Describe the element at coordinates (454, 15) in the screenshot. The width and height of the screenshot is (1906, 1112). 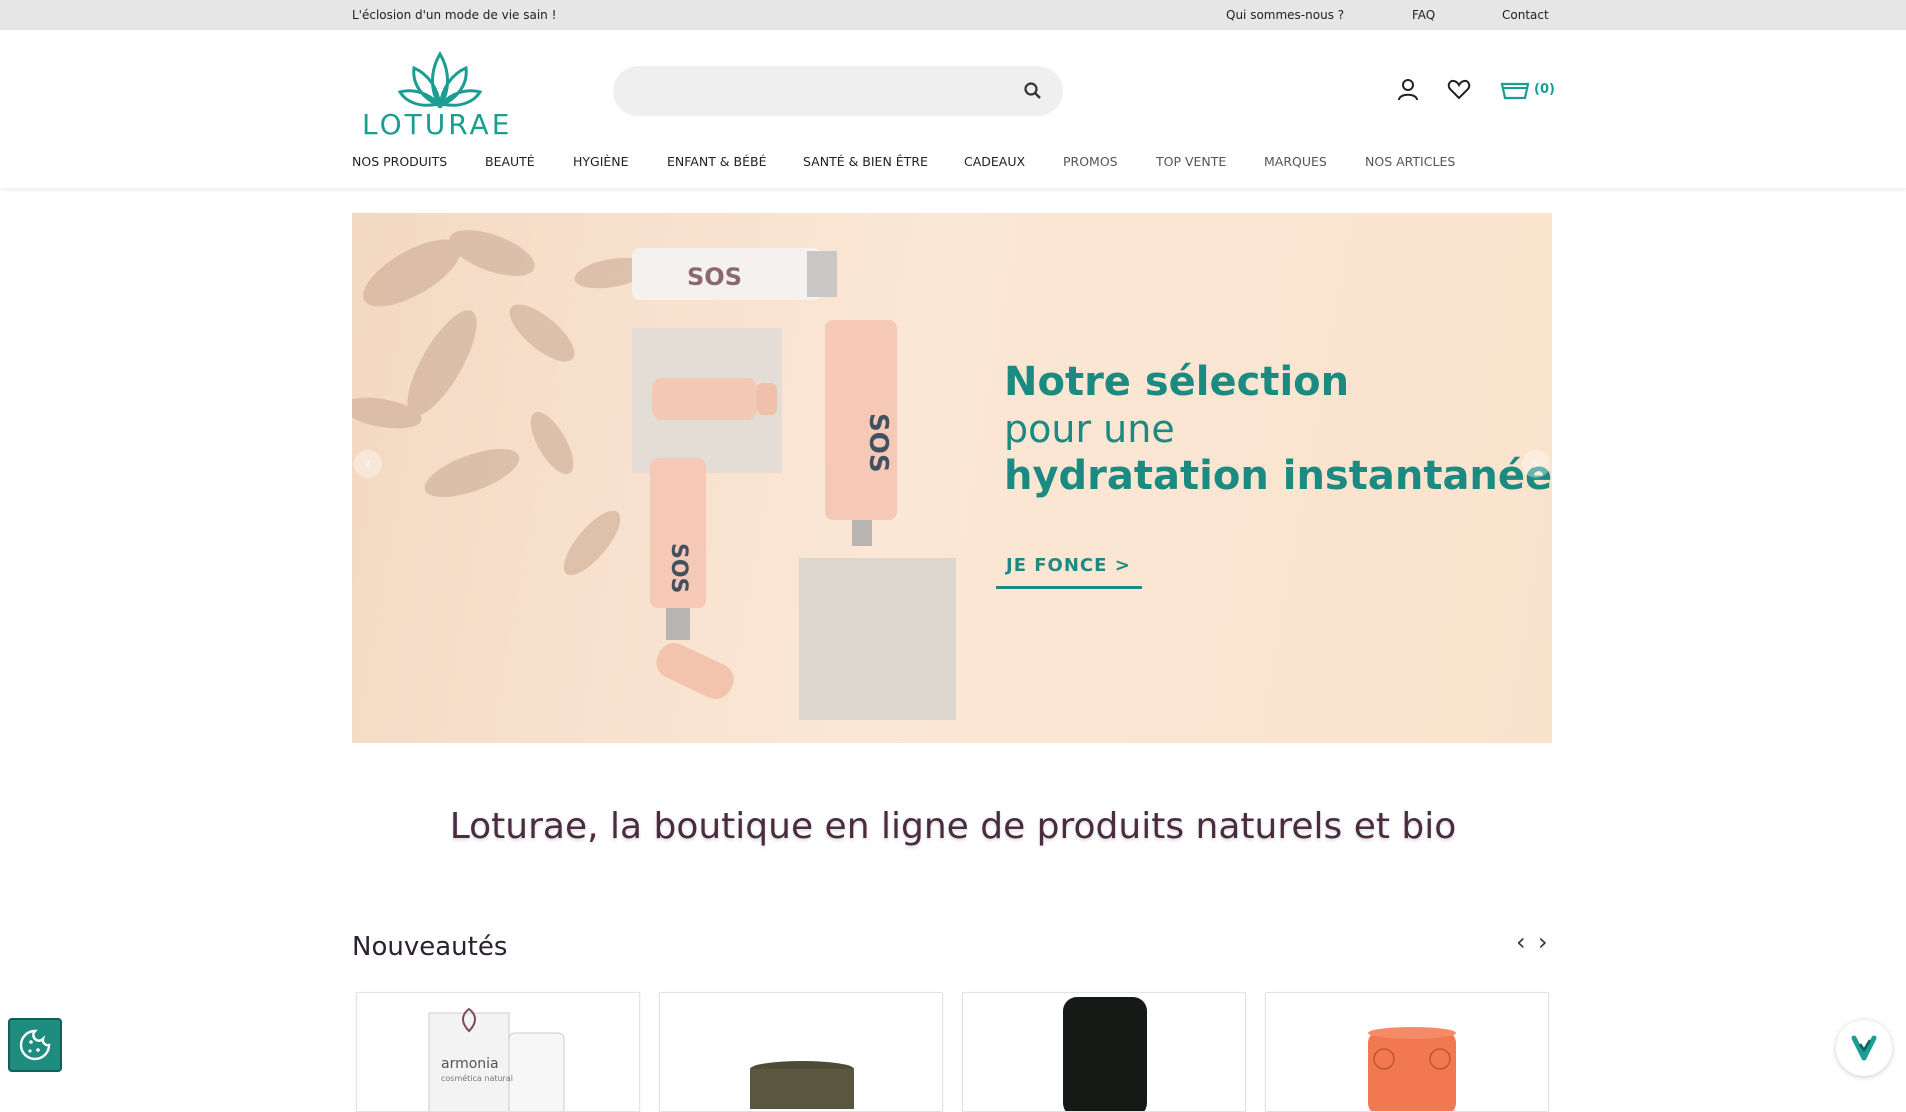
I see `site-tagline: L'éclosion d'un mode de vie sain !` at that location.